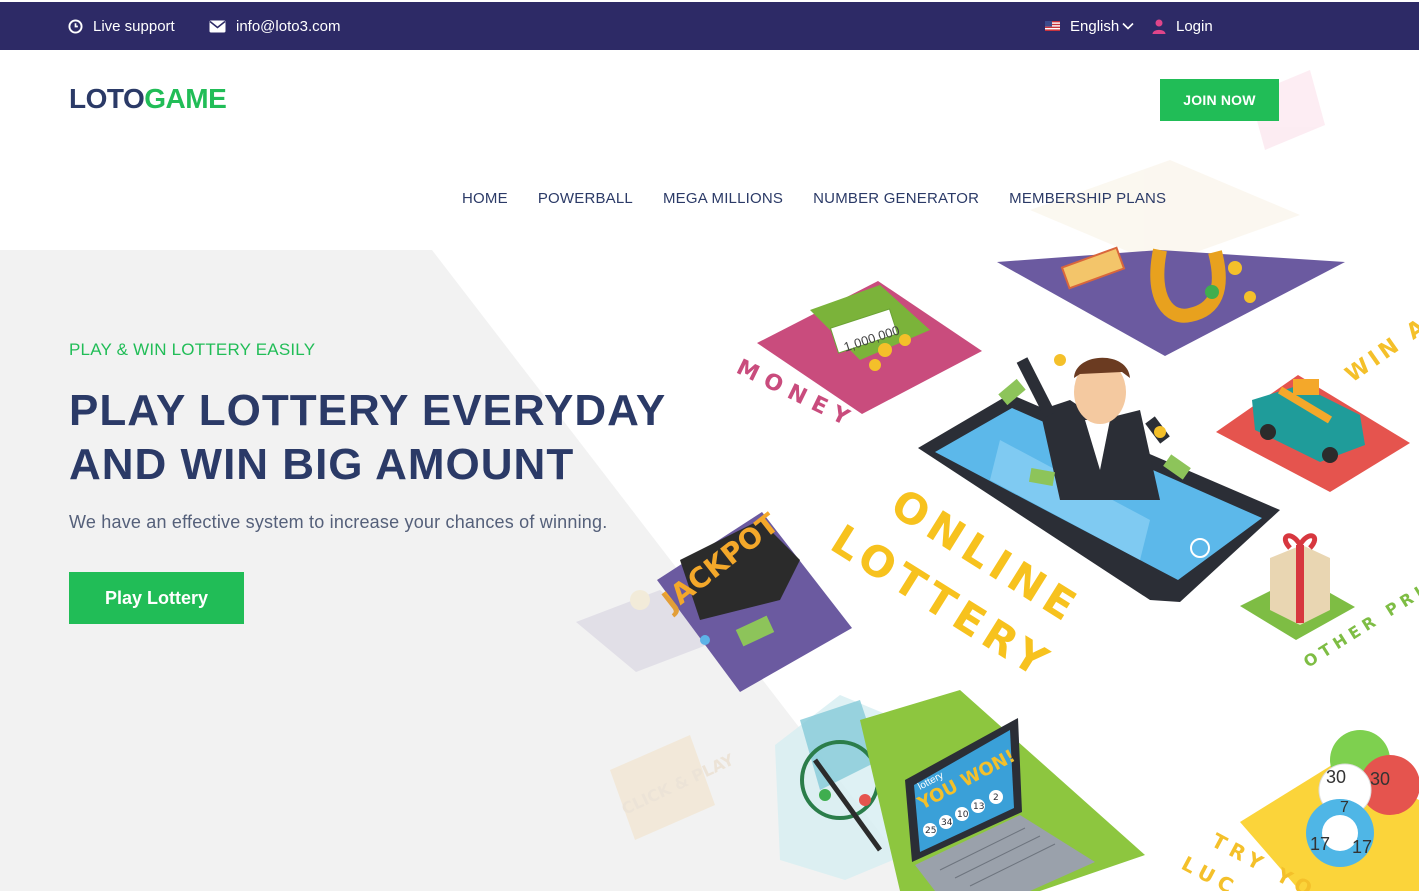 This screenshot has height=891, width=1419. I want to click on nav-item-powerball: POWERBALL, so click(585, 198).